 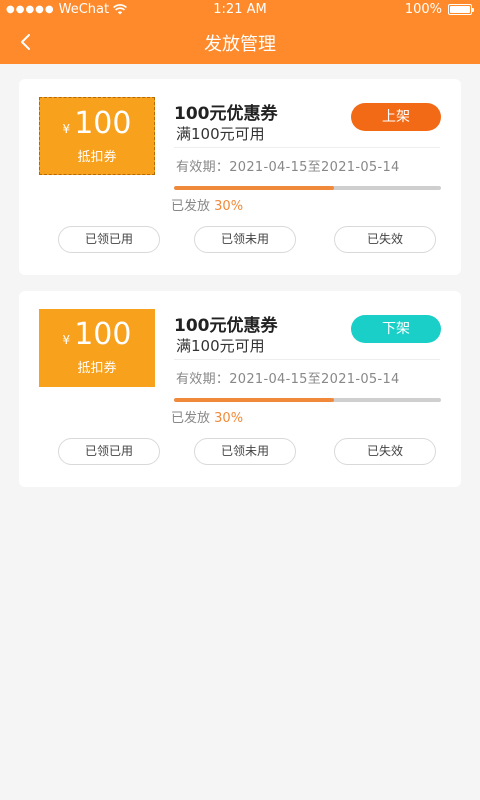 What do you see at coordinates (461, 9) in the screenshot?
I see `battery-icon` at bounding box center [461, 9].